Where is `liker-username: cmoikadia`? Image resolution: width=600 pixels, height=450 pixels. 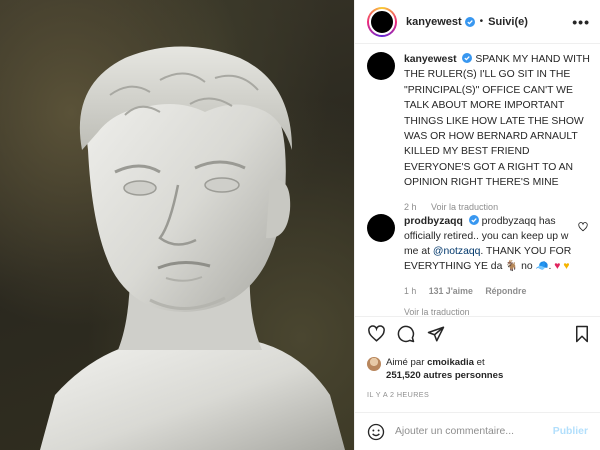 liker-username: cmoikadia is located at coordinates (450, 362).